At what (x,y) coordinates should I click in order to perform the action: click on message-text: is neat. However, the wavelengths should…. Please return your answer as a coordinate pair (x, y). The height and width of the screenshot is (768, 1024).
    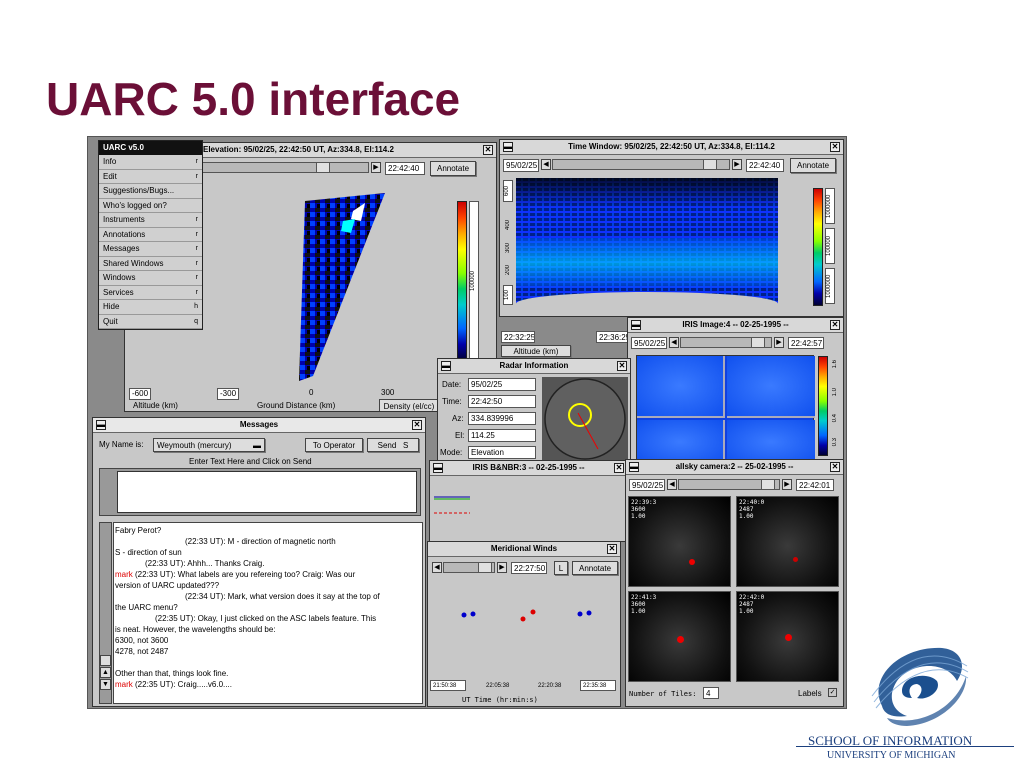
    Looking at the image, I should click on (195, 629).